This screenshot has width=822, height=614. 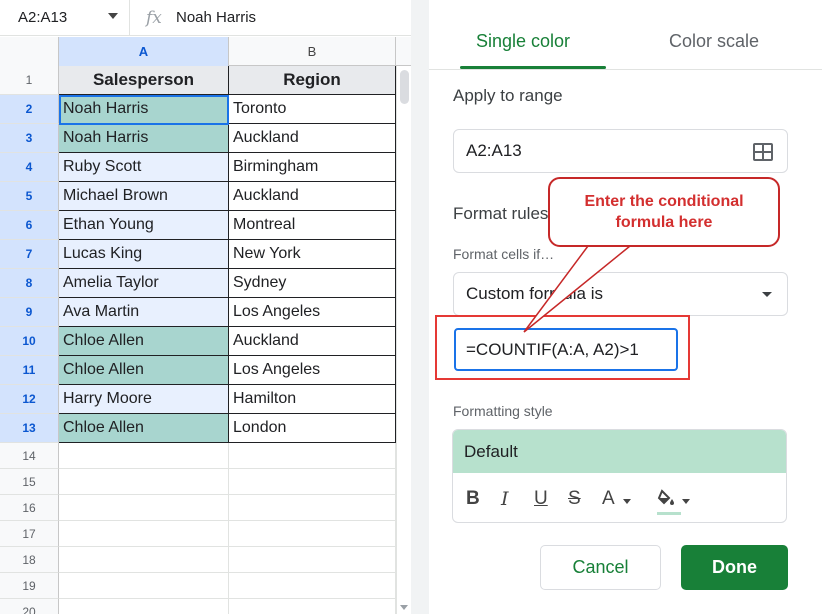 I want to click on cell-salesperson: Ruby Scott, so click(x=144, y=167).